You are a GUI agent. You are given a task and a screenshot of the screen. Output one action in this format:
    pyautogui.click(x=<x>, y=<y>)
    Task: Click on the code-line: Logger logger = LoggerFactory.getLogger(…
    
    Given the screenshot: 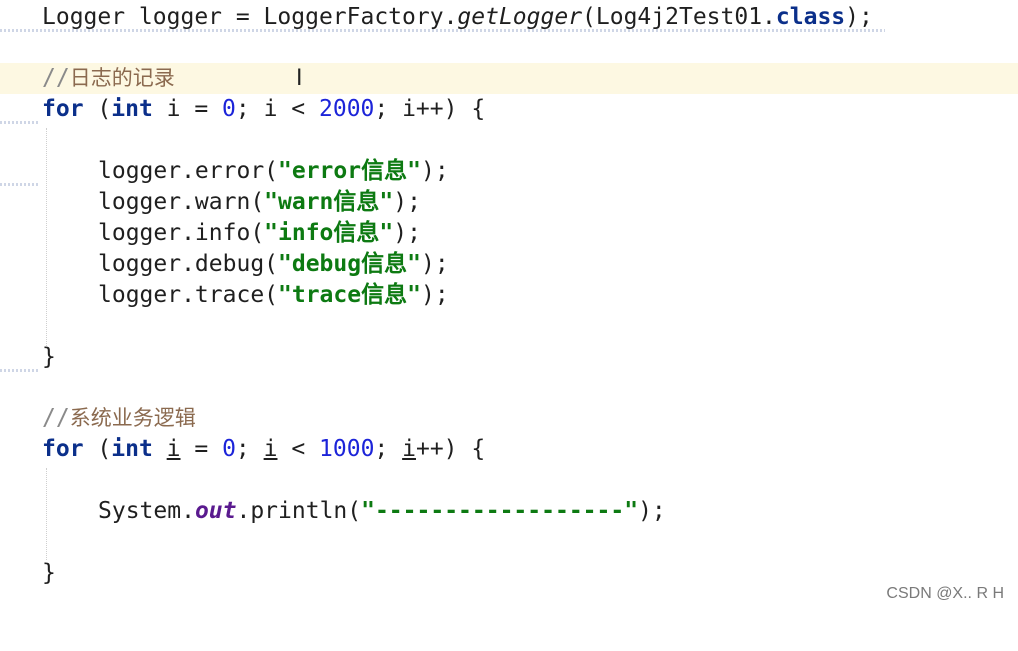 What is the action you would take?
    pyautogui.click(x=509, y=17)
    